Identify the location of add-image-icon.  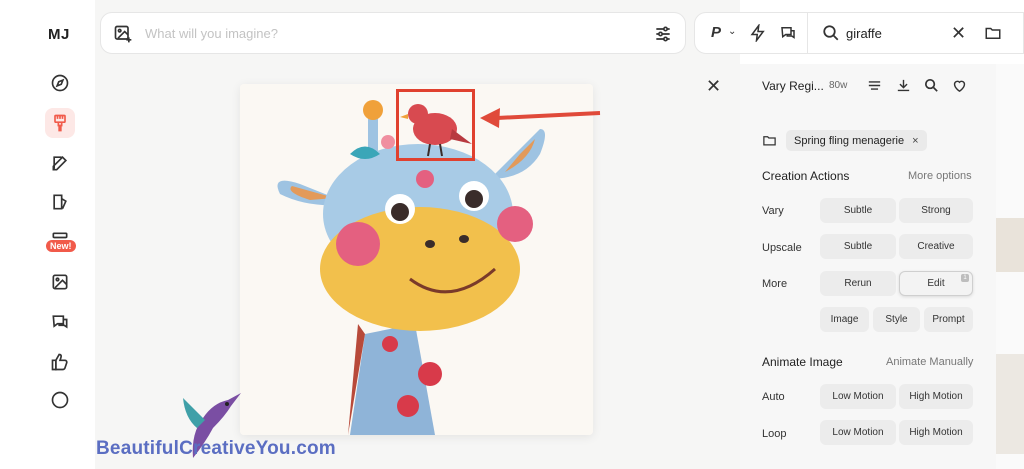
(123, 34).